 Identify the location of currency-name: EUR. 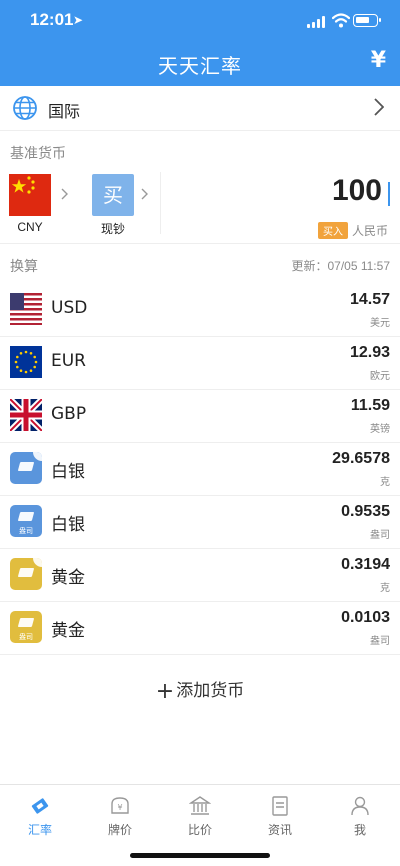
(68, 361).